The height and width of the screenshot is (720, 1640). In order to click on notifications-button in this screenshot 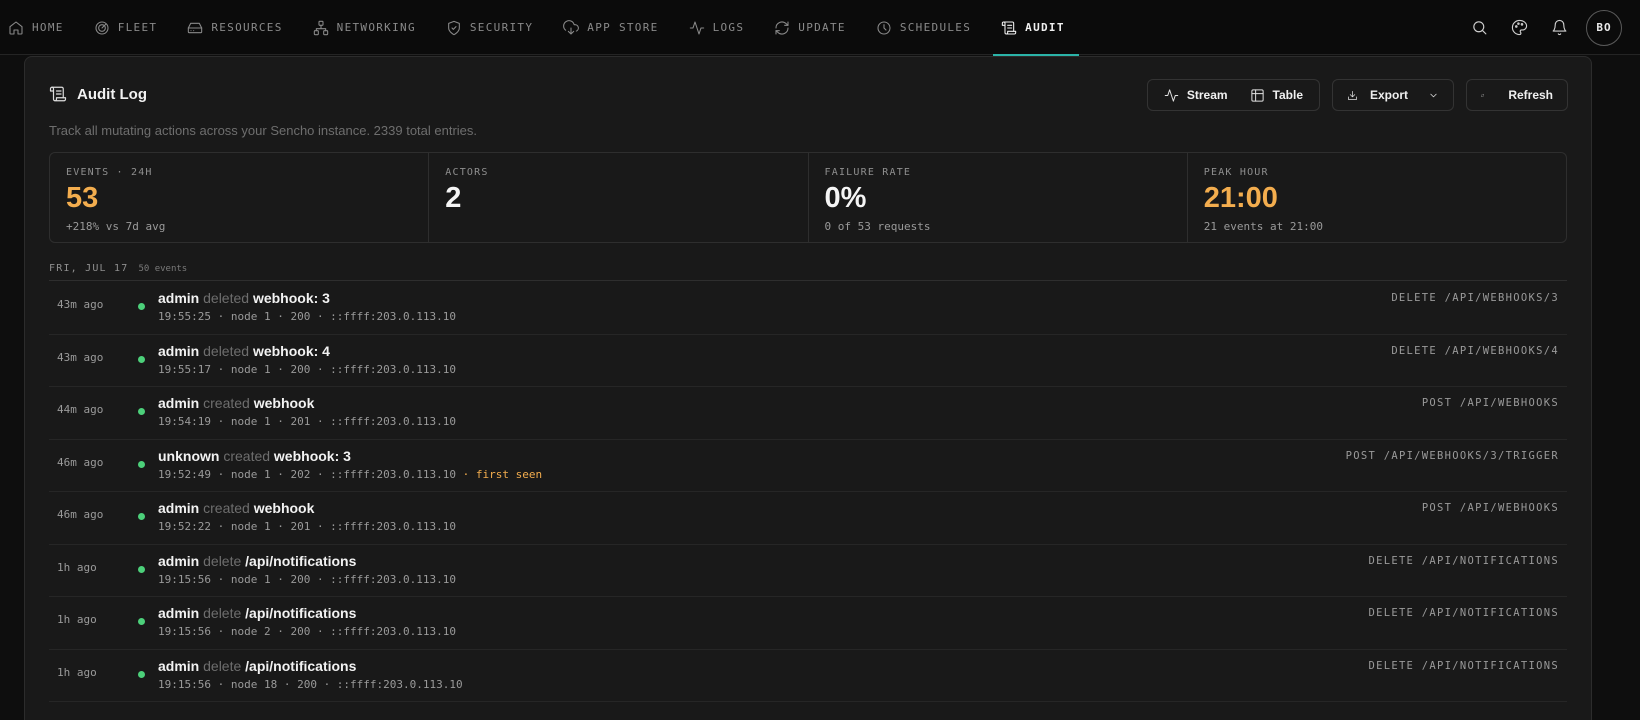, I will do `click(1559, 28)`.